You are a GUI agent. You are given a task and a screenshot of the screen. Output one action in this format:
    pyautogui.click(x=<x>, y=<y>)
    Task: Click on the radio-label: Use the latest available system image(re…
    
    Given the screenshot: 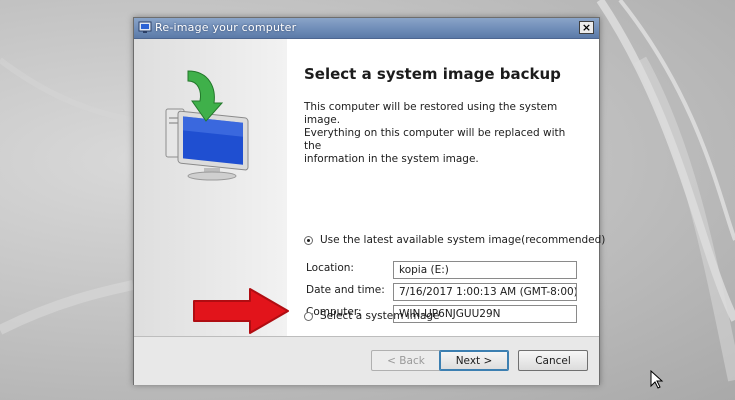 What is the action you would take?
    pyautogui.click(x=463, y=240)
    